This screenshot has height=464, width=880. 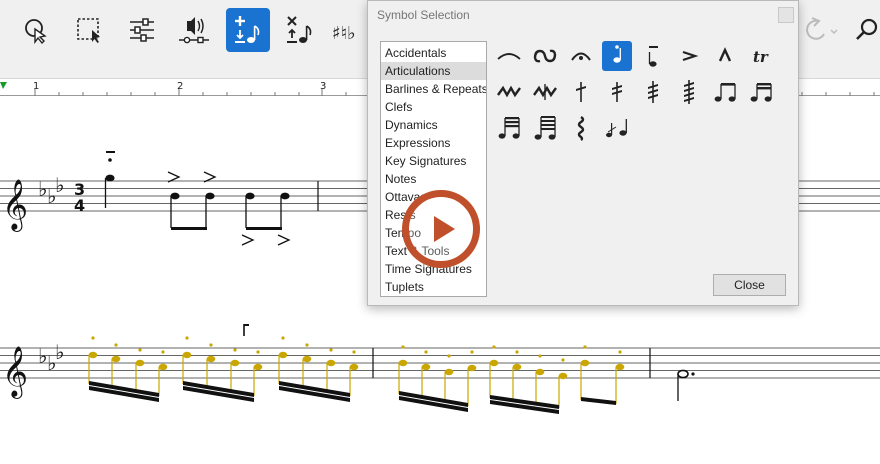 I want to click on speaker-icon, so click(x=194, y=30).